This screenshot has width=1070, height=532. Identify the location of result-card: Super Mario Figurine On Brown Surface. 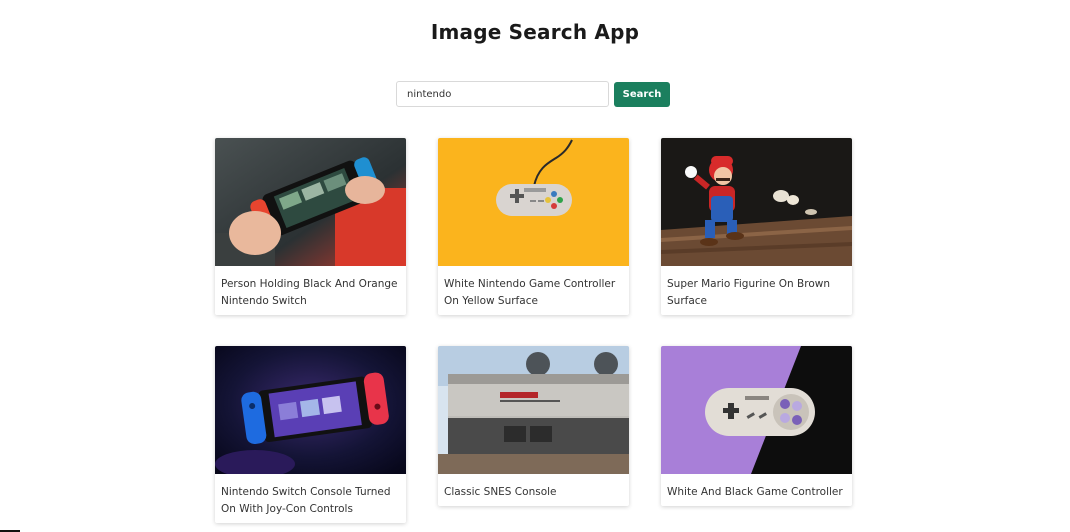
(756, 226).